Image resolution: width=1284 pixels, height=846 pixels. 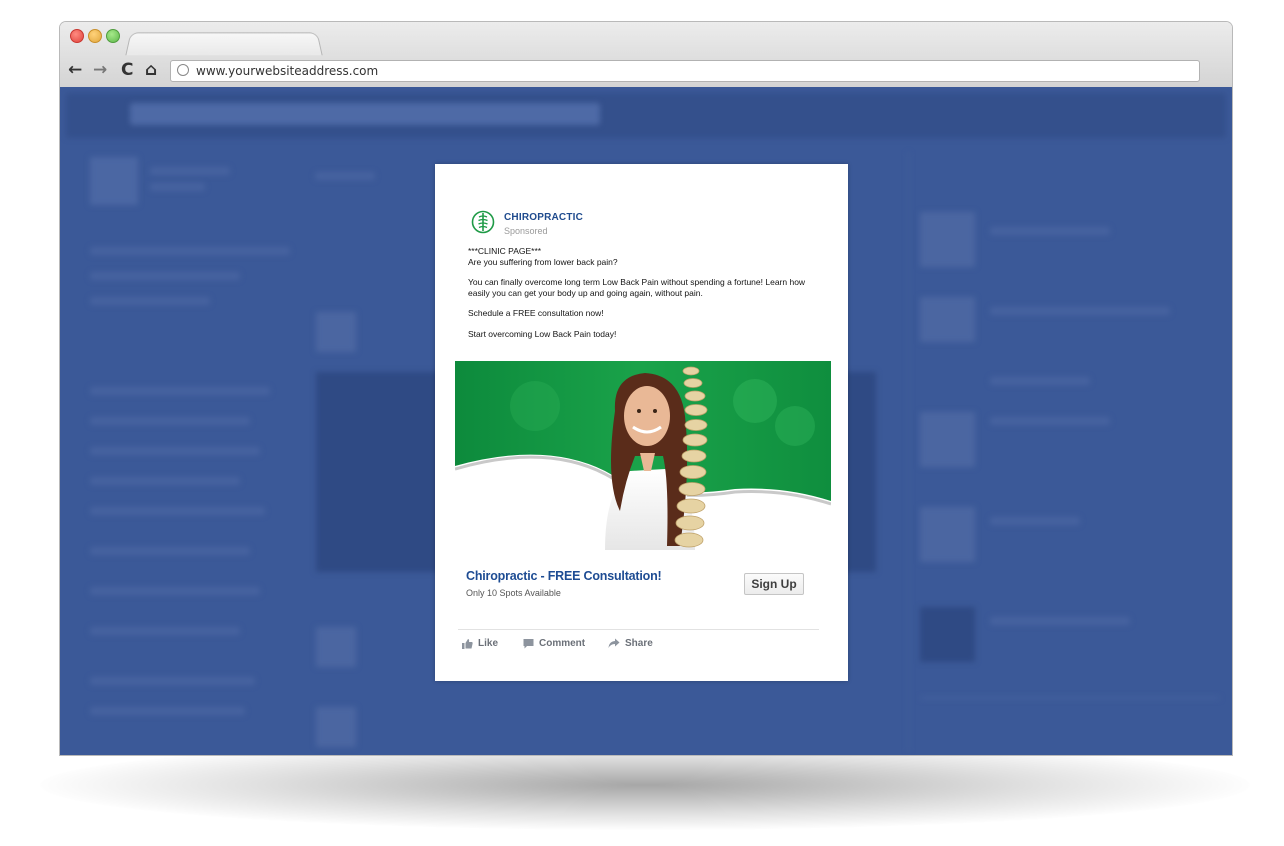 I want to click on like-icon, so click(x=467, y=643).